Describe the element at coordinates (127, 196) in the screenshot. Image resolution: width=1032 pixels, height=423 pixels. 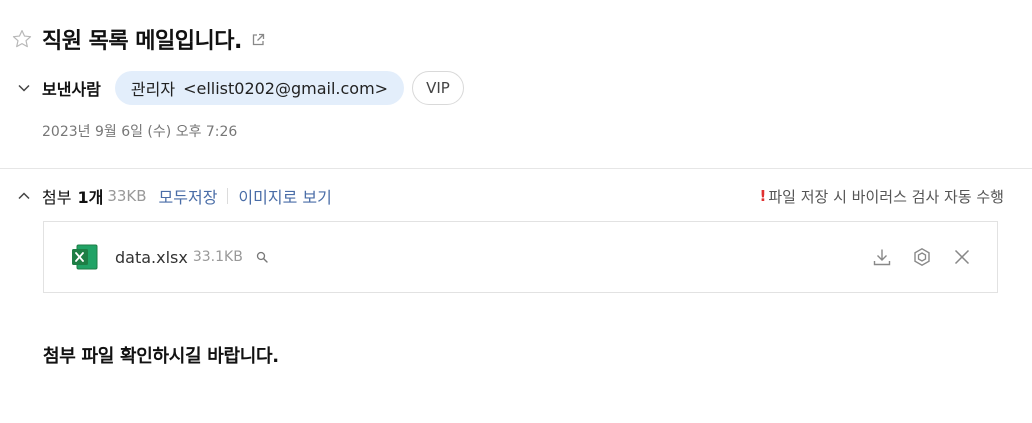
I see `attachments-total-size: 33KB` at that location.